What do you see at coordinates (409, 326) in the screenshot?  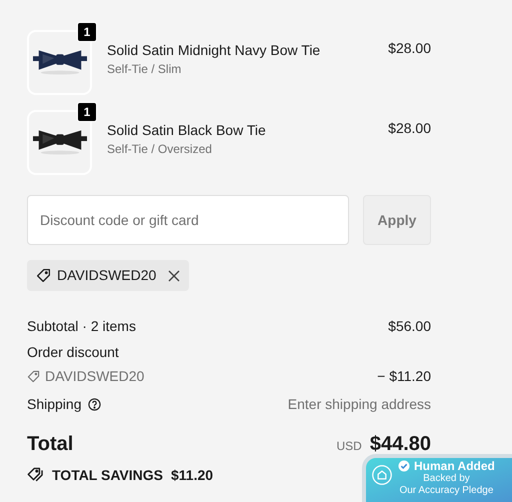 I see `subtotal-value: $56.00` at bounding box center [409, 326].